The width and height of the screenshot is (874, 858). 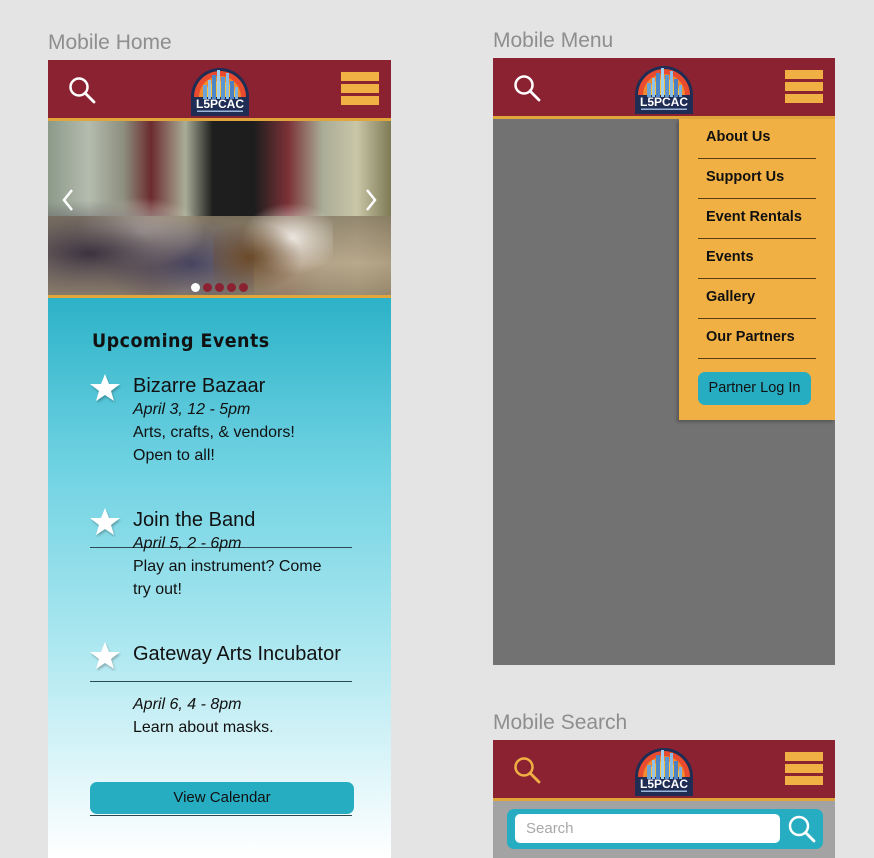 What do you see at coordinates (219, 208) in the screenshot?
I see `image-carousel` at bounding box center [219, 208].